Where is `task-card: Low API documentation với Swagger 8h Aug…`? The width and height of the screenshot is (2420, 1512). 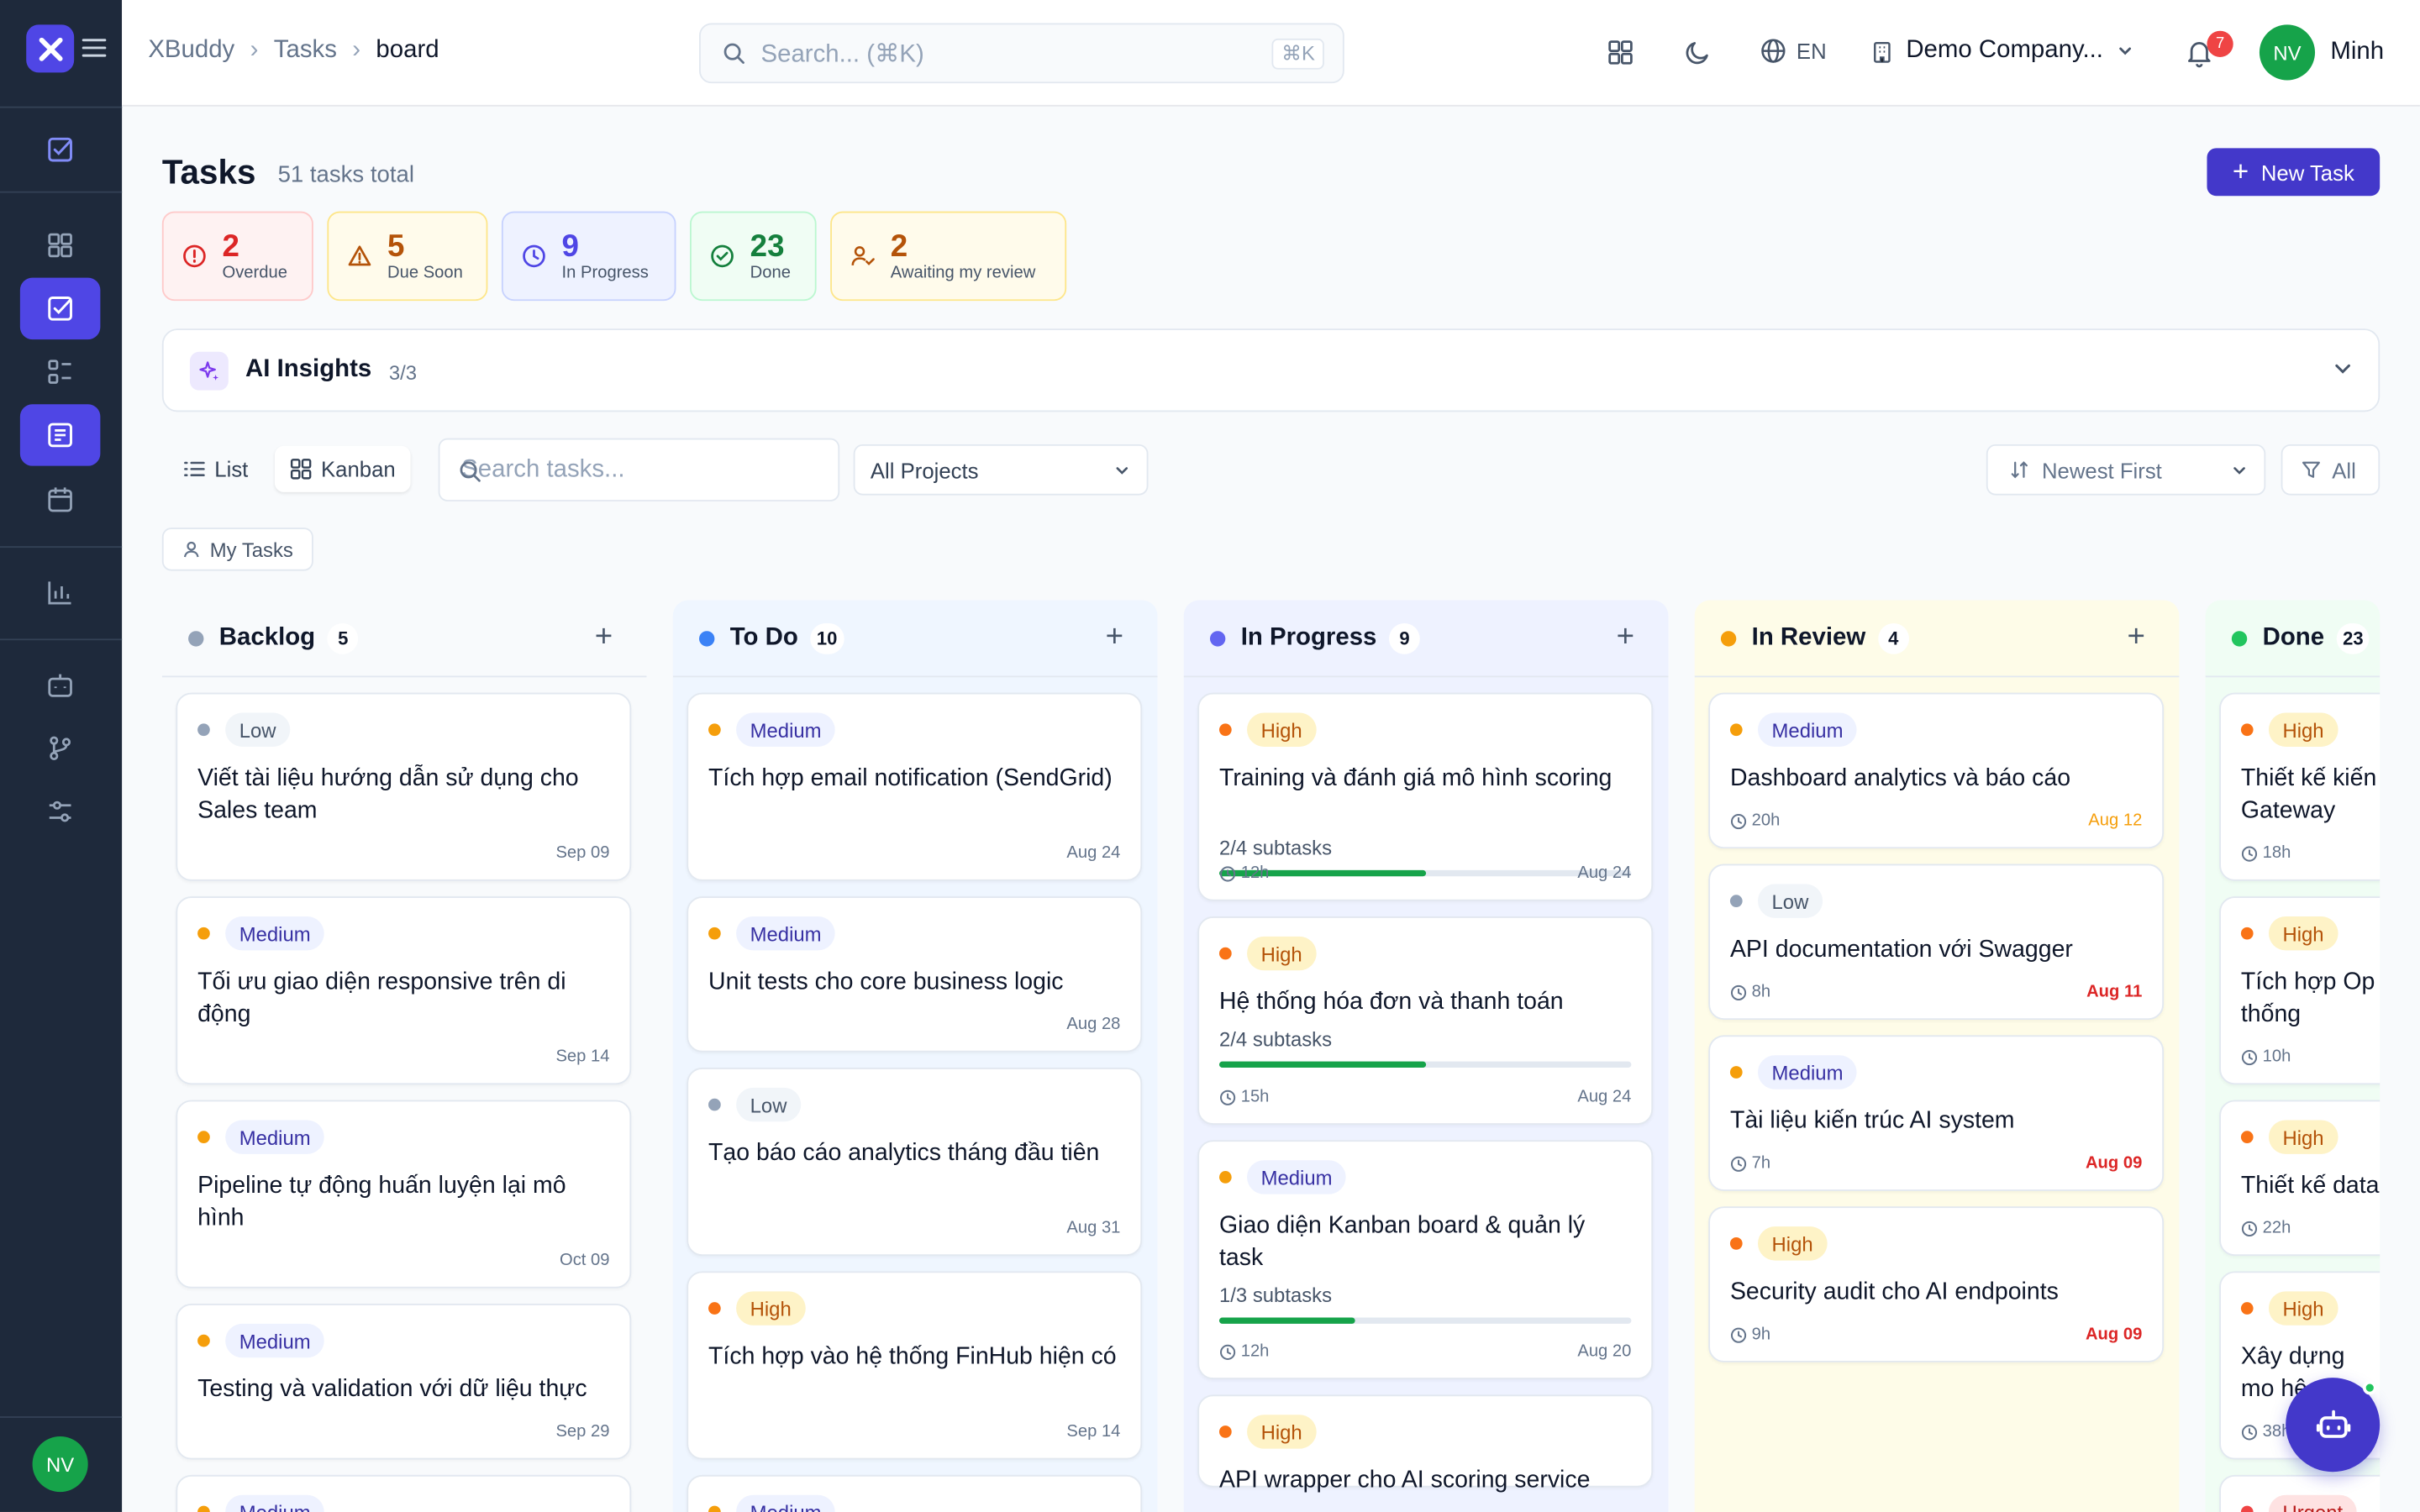
task-card: Low API documentation với Swagger 8h Aug… is located at coordinates (1936, 942).